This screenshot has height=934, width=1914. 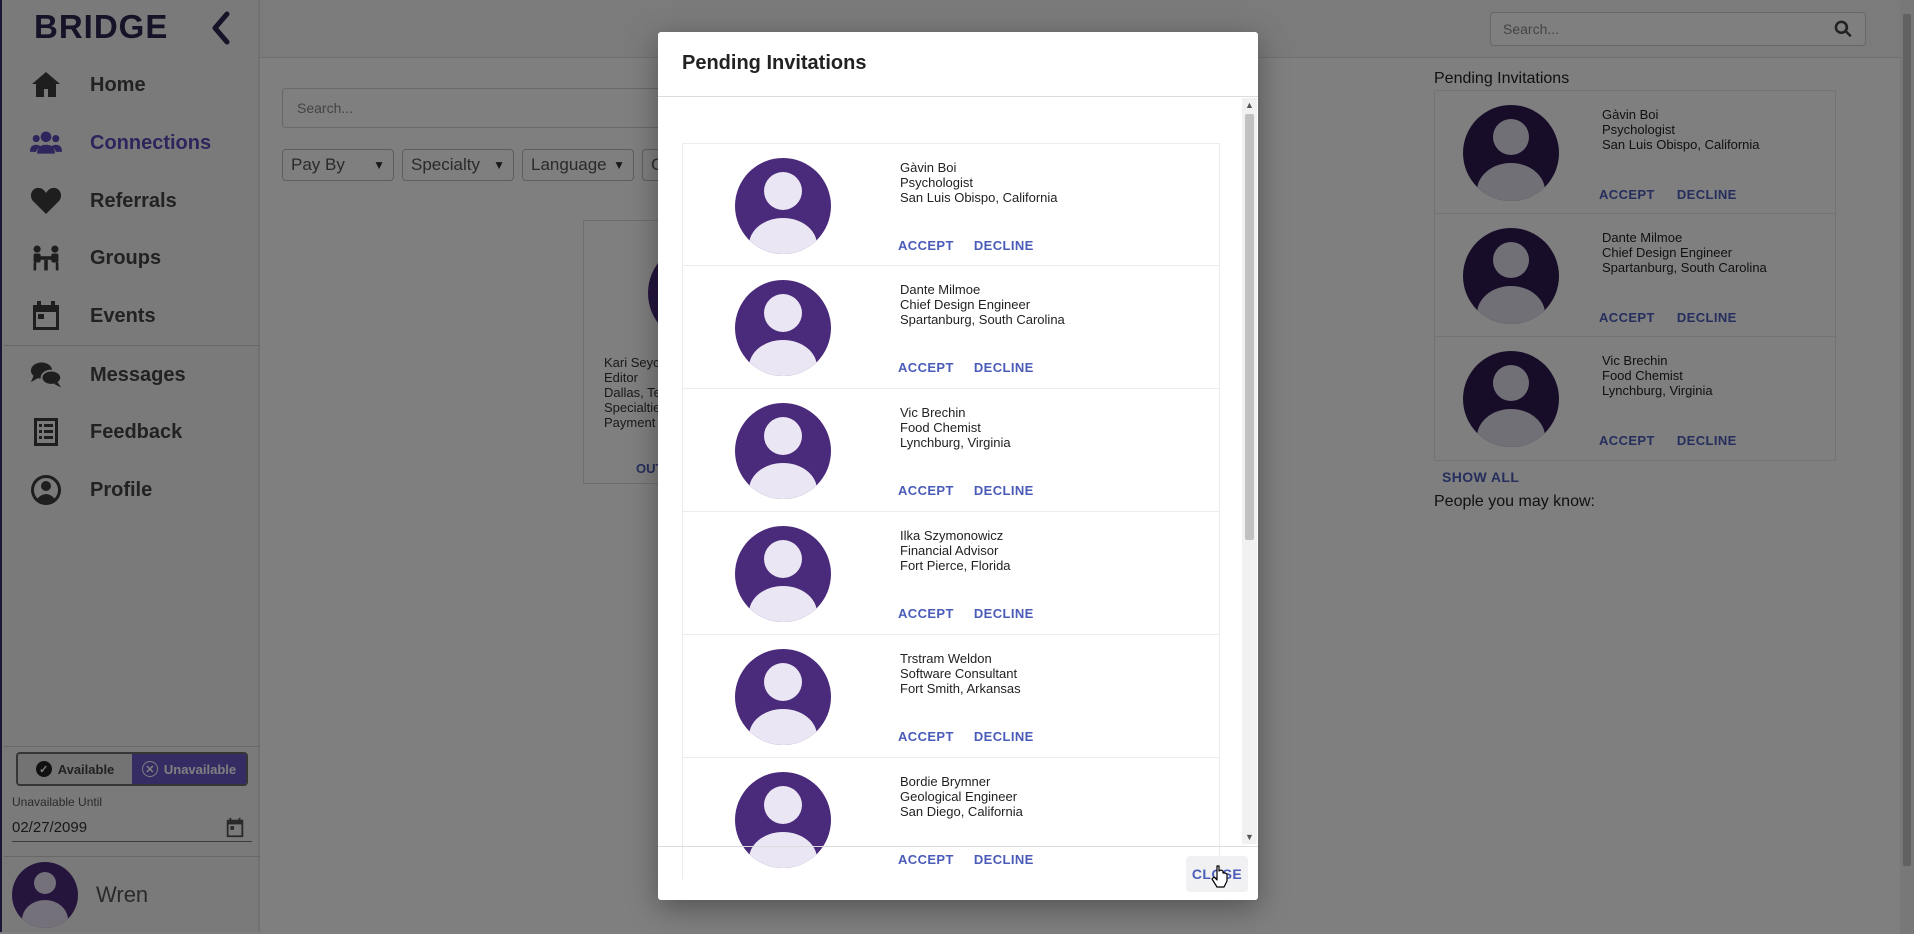 I want to click on invitee-location: Lynchburg, Virginia, so click(x=955, y=442).